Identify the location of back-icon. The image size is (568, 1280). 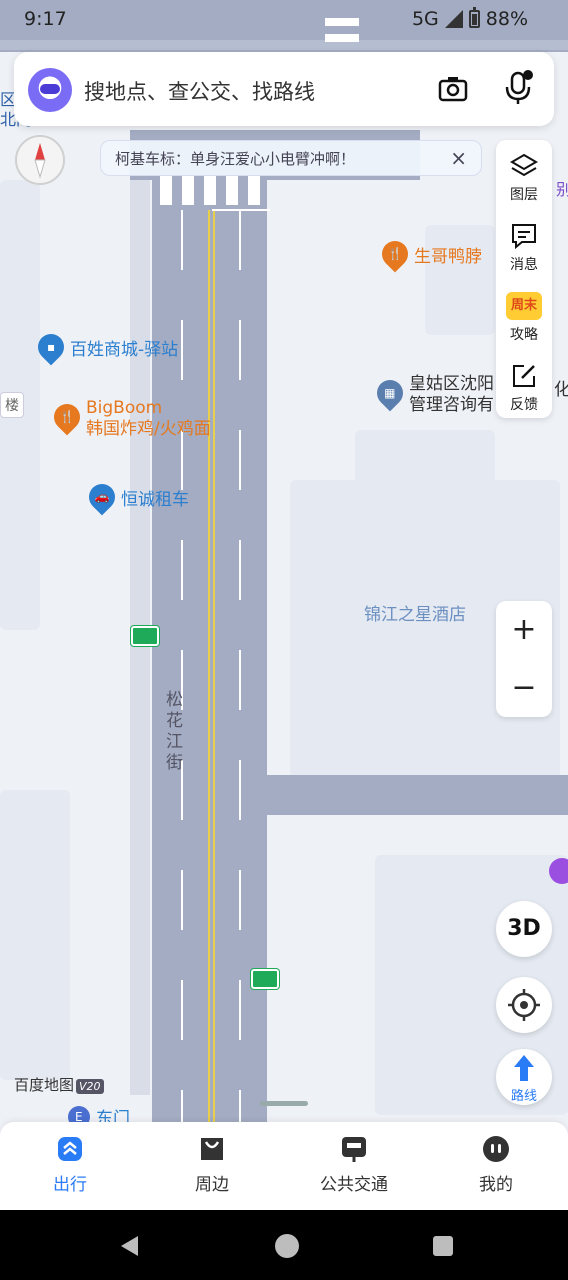
(130, 1246).